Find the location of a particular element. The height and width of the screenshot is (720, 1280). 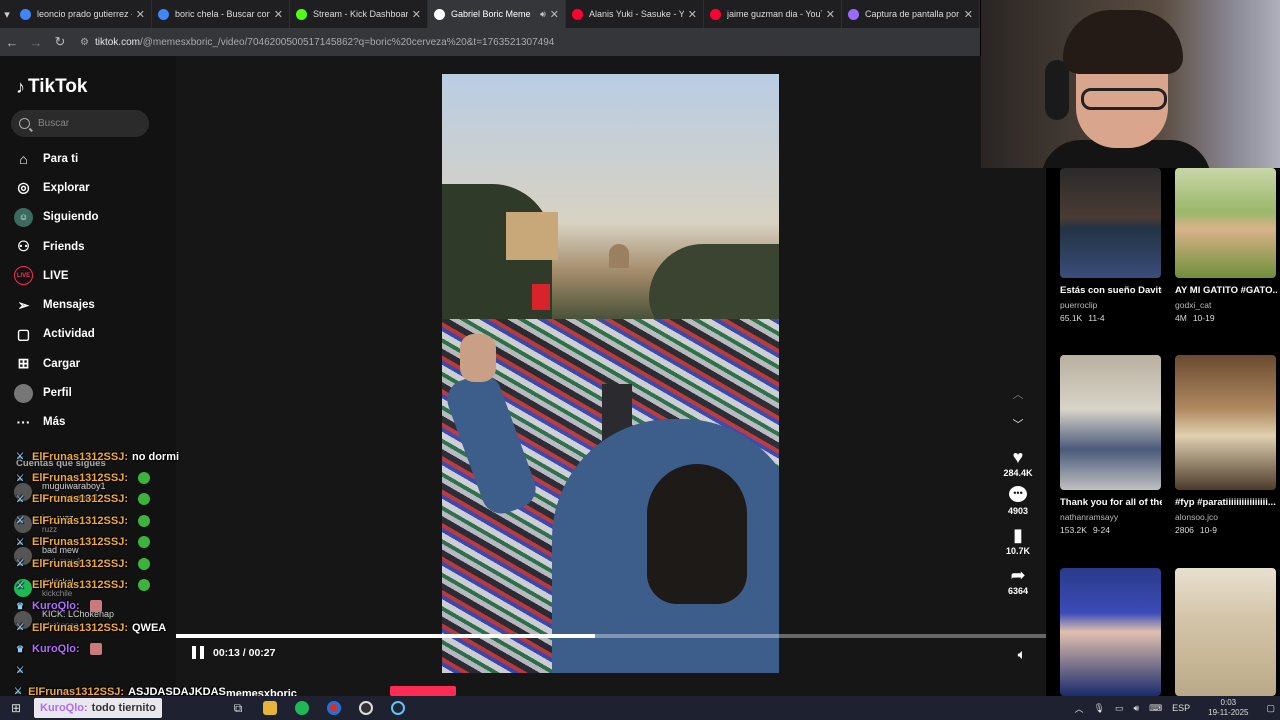

comment-action: ••• 4903 is located at coordinates (1018, 501).